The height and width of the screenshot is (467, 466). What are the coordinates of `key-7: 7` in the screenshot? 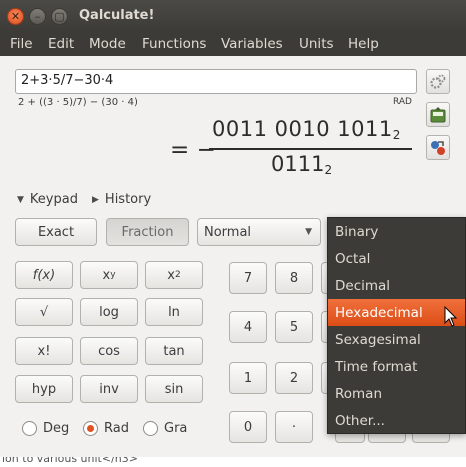 It's located at (248, 278).